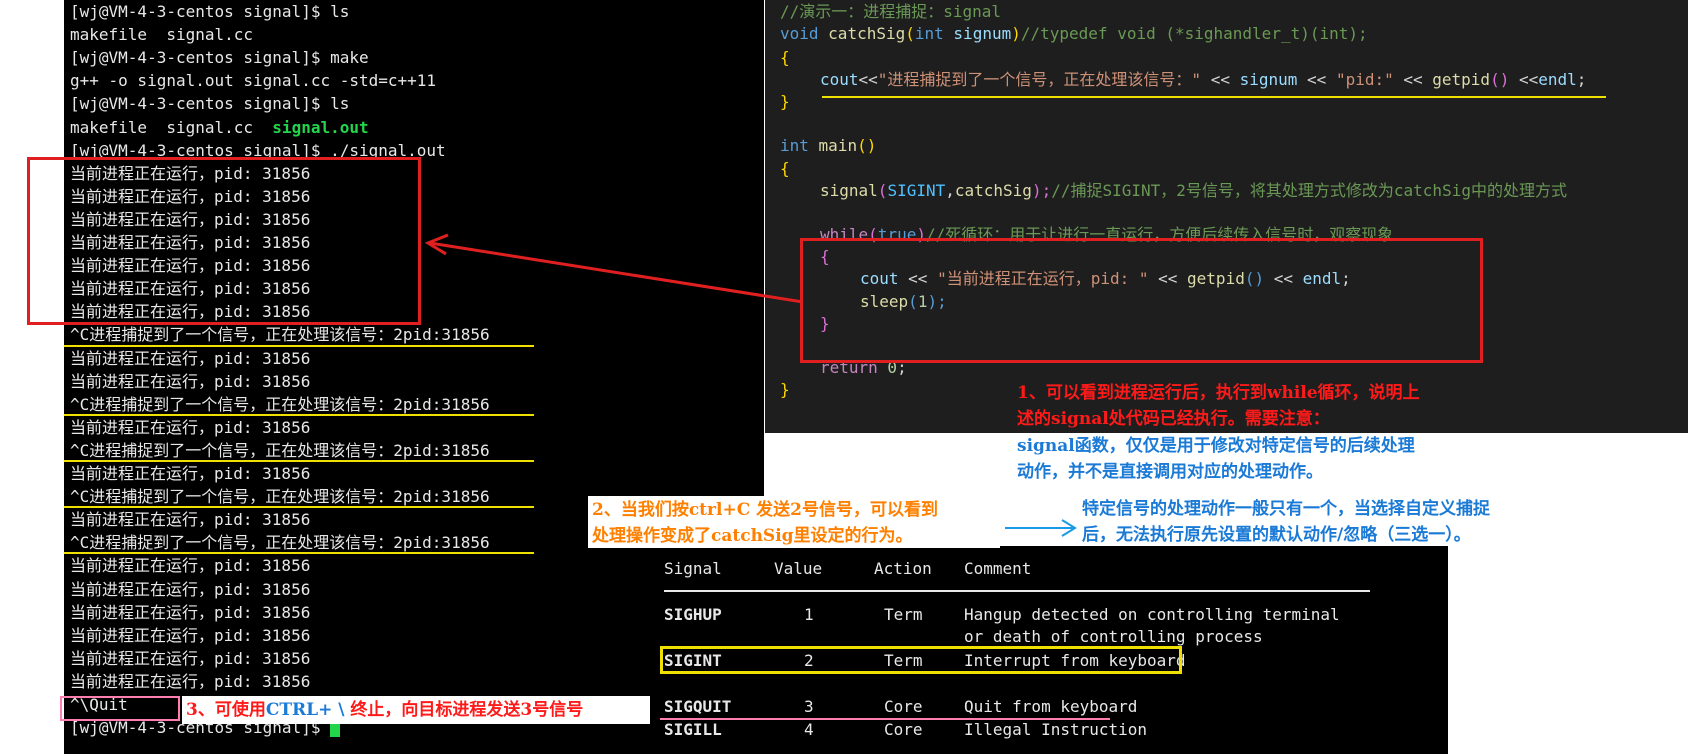 The width and height of the screenshot is (1688, 754). What do you see at coordinates (1276, 535) in the screenshot?
I see `note-1b-line-2: 后，无法执行原先设置的默认动作/忽略（三选一）。` at bounding box center [1276, 535].